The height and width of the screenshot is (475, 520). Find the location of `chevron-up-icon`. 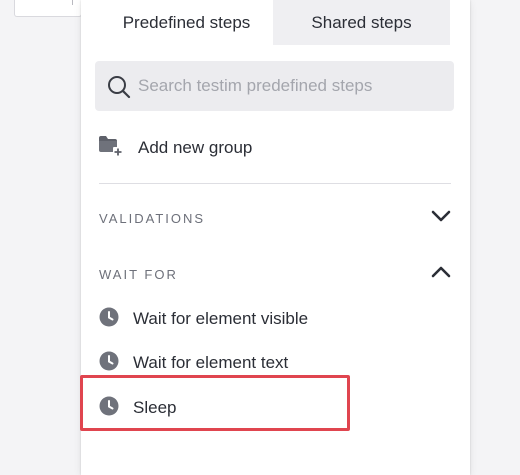

chevron-up-icon is located at coordinates (441, 274).